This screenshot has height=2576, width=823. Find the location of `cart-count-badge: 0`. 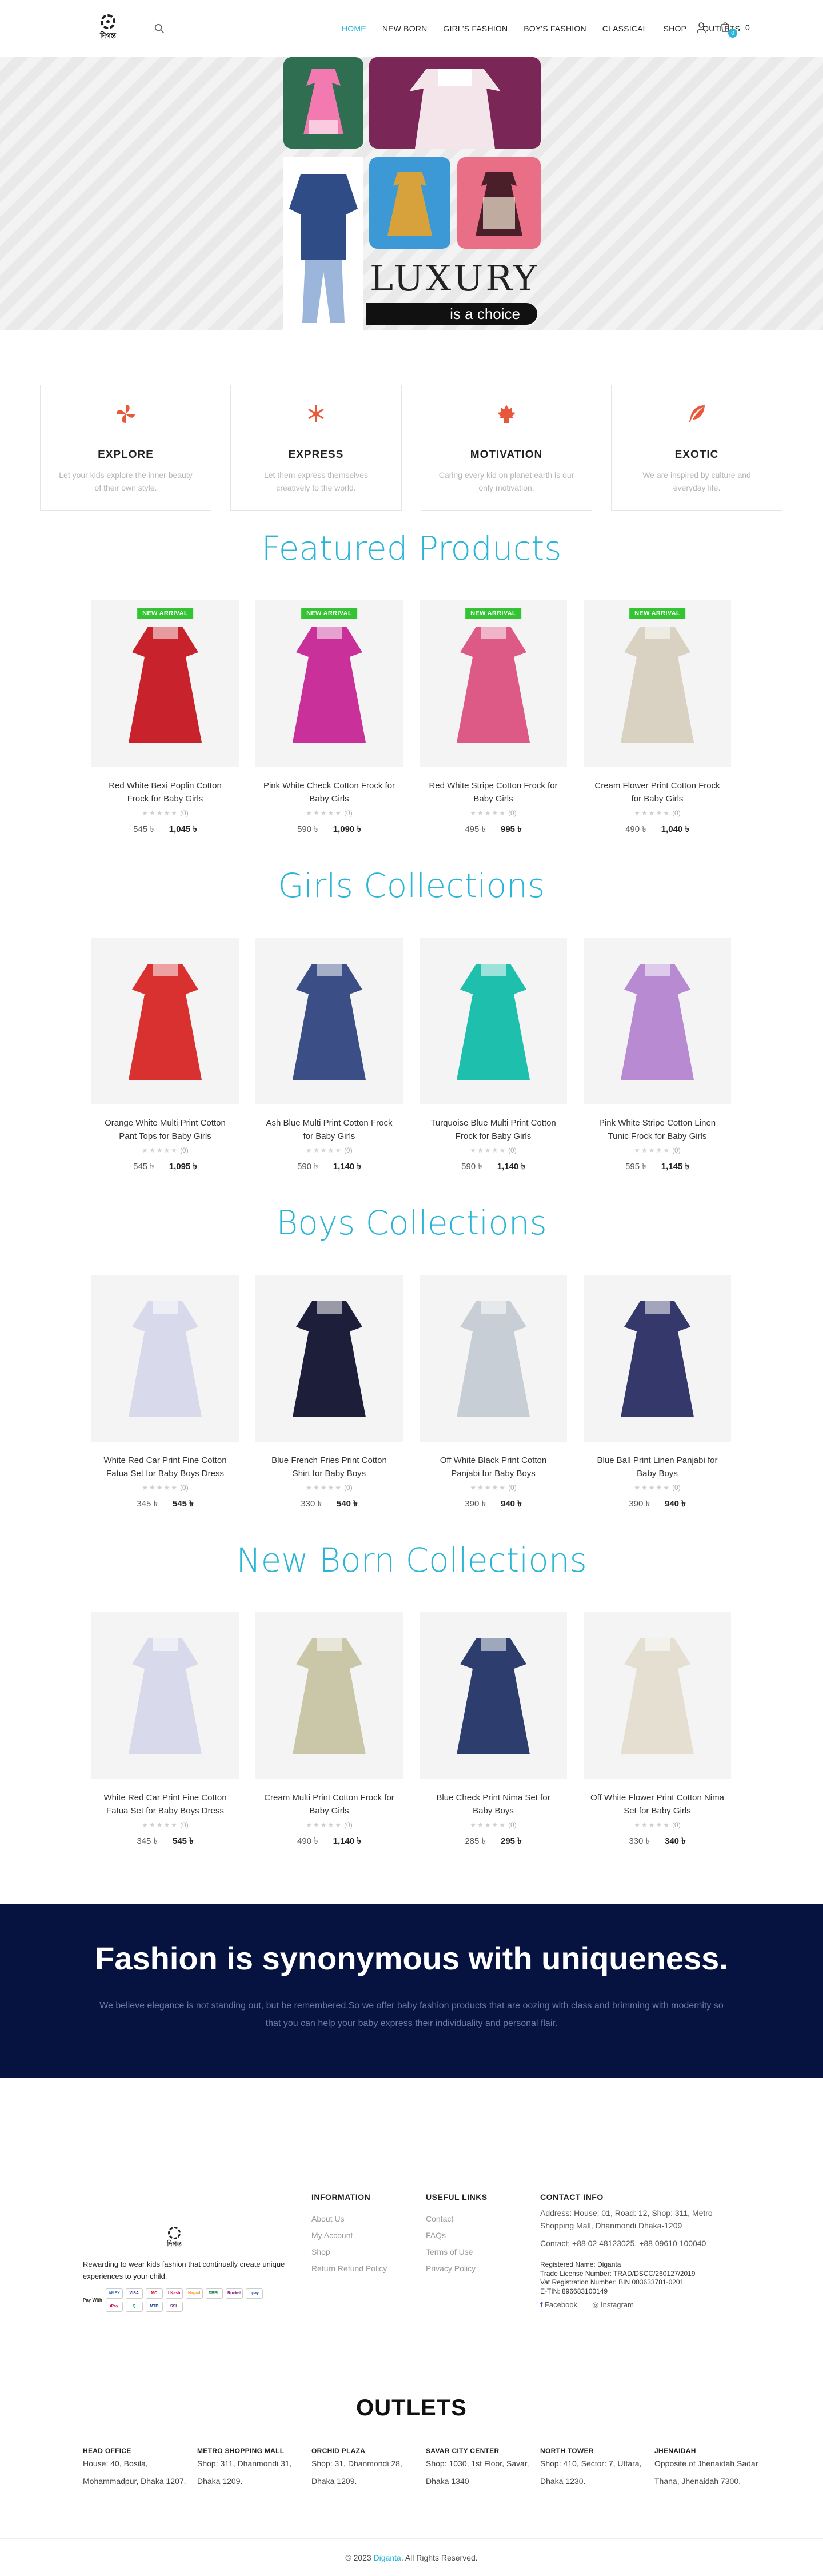

cart-count-badge: 0 is located at coordinates (732, 33).